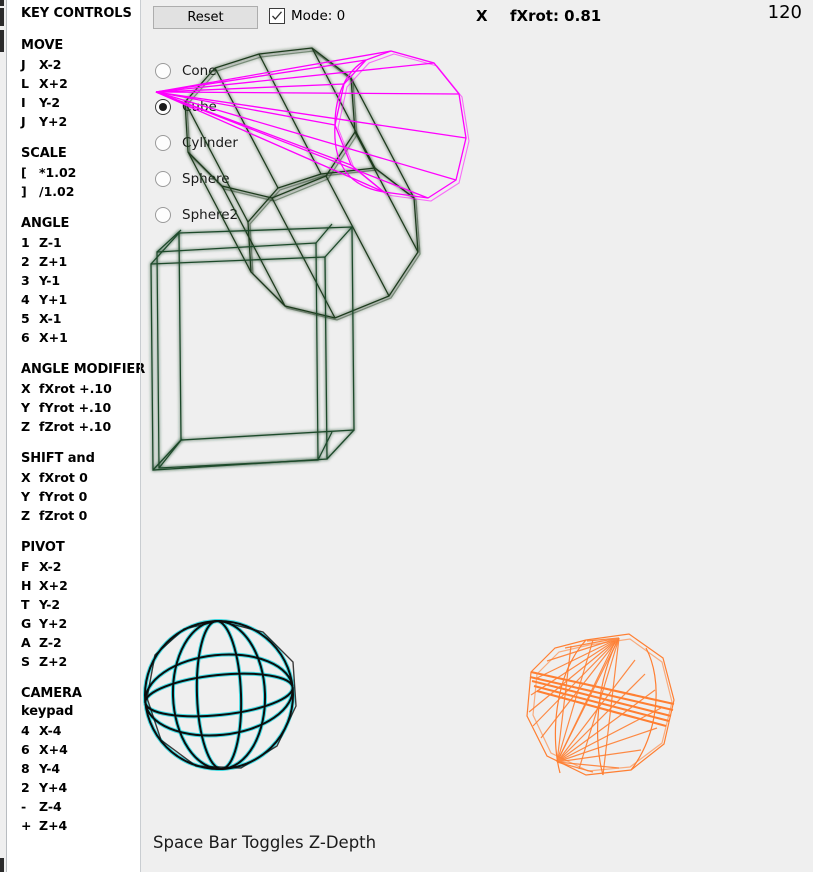 This screenshot has width=813, height=872. What do you see at coordinates (25, 242) in the screenshot?
I see `control-key: 1` at bounding box center [25, 242].